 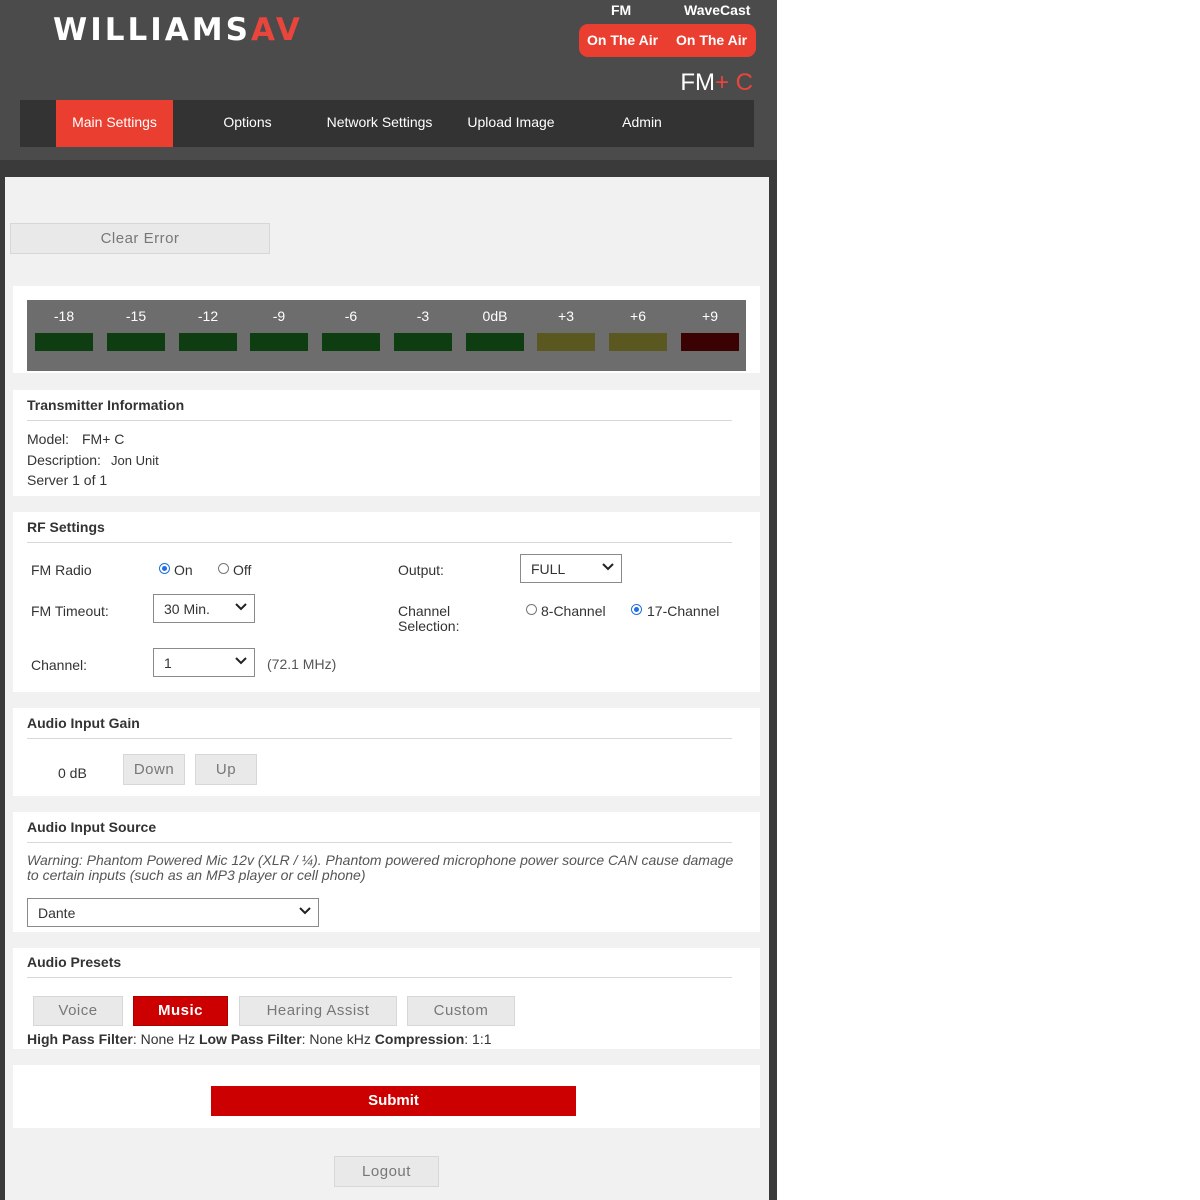 What do you see at coordinates (478, 1039) in the screenshot?
I see `compression-value: : 1:1` at bounding box center [478, 1039].